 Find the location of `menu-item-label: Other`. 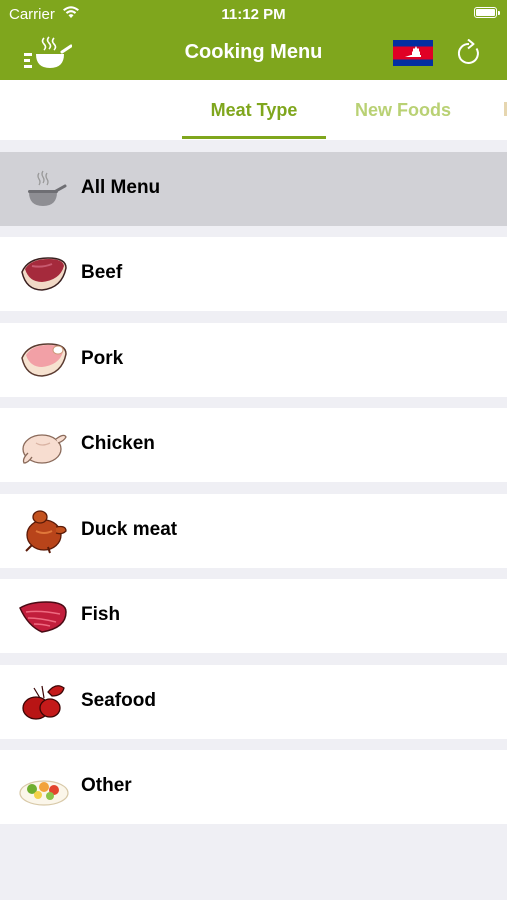

menu-item-label: Other is located at coordinates (106, 785).